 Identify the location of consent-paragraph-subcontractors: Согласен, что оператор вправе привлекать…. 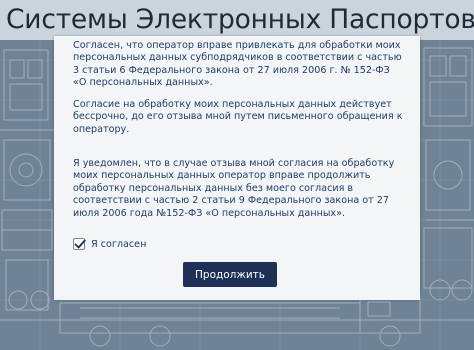
(237, 64).